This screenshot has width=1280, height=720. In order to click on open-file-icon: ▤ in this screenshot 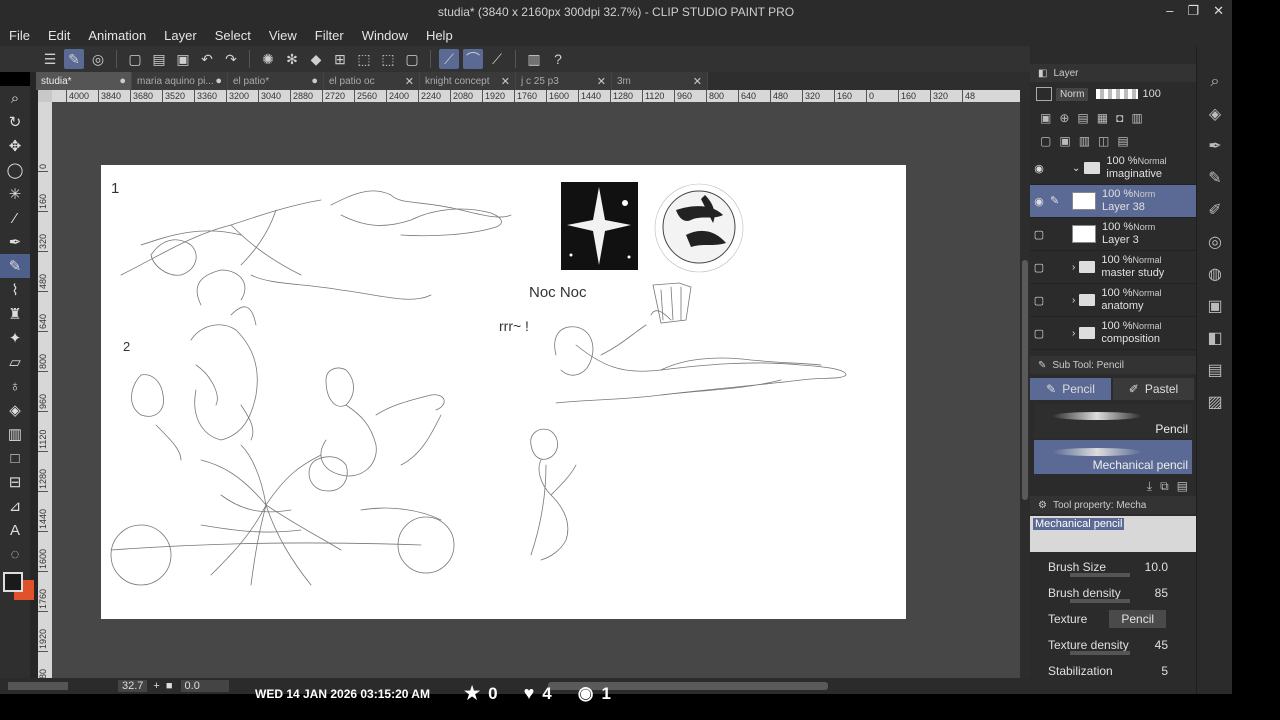, I will do `click(159, 59)`.